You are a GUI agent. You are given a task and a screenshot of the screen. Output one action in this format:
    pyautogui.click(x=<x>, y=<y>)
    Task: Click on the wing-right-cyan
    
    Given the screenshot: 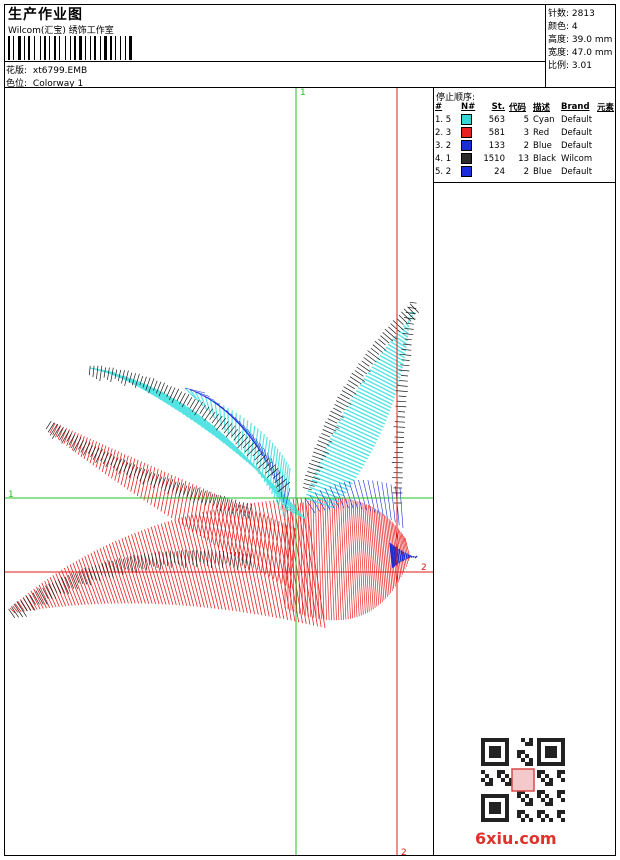 What is the action you would take?
    pyautogui.click(x=359, y=410)
    